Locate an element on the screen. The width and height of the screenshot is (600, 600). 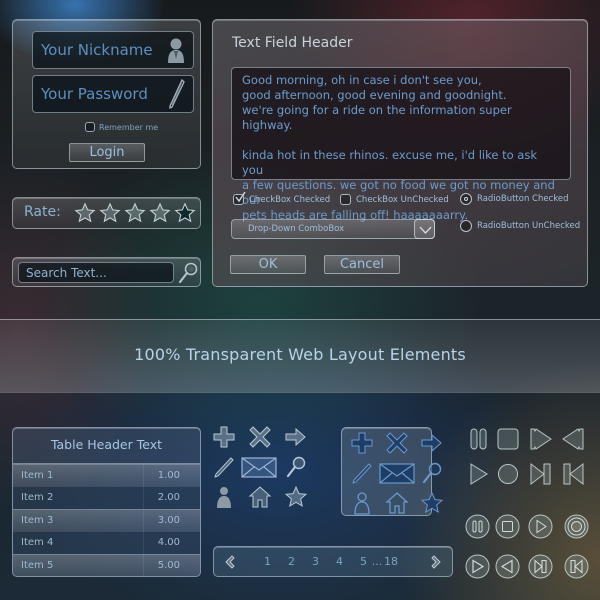
radio-unchecked-circle is located at coordinates (466, 226).